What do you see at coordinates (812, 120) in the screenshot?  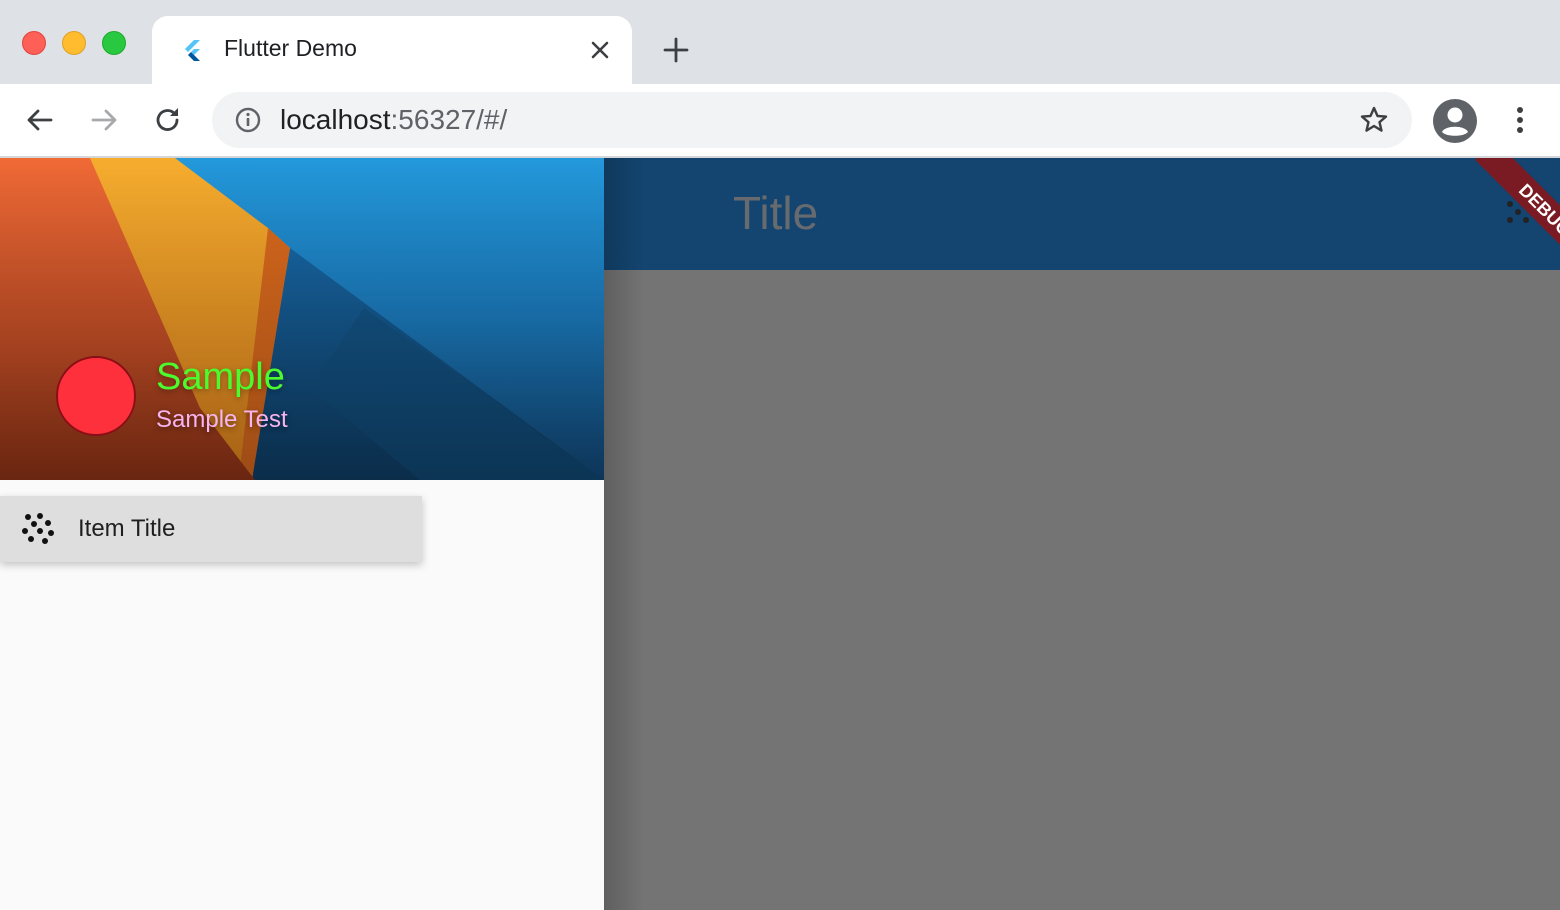 I see `address-bar: localhost:56327/#/` at bounding box center [812, 120].